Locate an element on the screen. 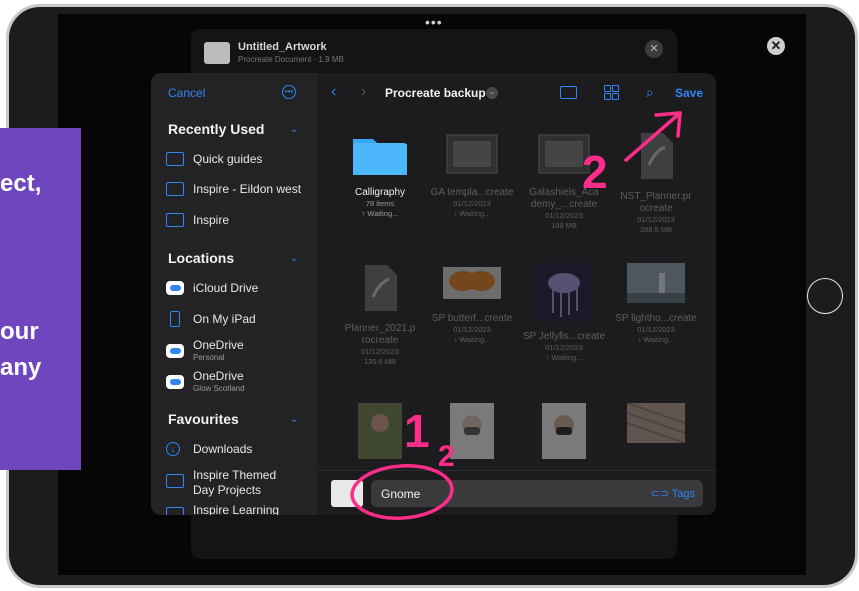  close-icon: ✕ is located at coordinates (776, 46).